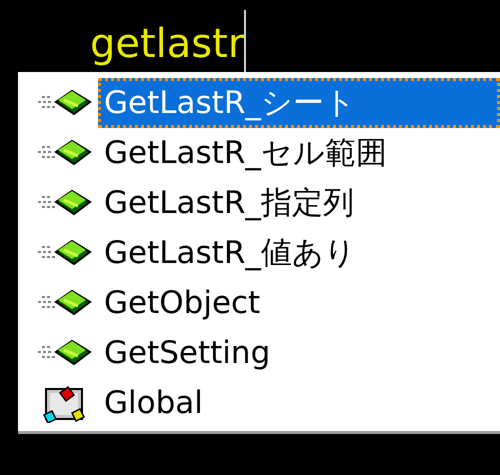  What do you see at coordinates (299, 303) in the screenshot?
I see `completion-item: GetObject` at bounding box center [299, 303].